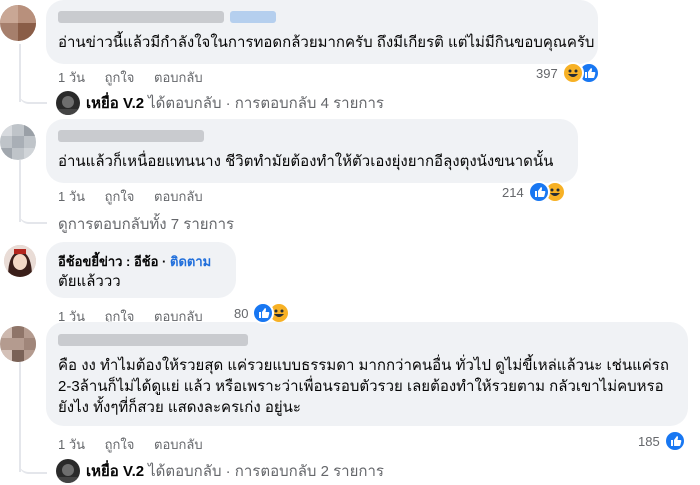  I want to click on comment-author: อีช้อขยี้ข่าว : อีช้อ · ติดตาม, so click(135, 261).